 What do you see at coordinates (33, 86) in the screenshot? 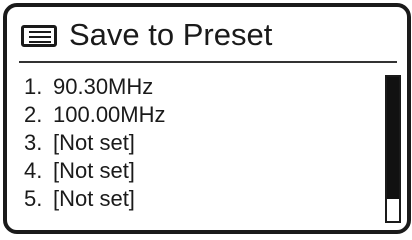
I see `preset-number: 1.` at bounding box center [33, 86].